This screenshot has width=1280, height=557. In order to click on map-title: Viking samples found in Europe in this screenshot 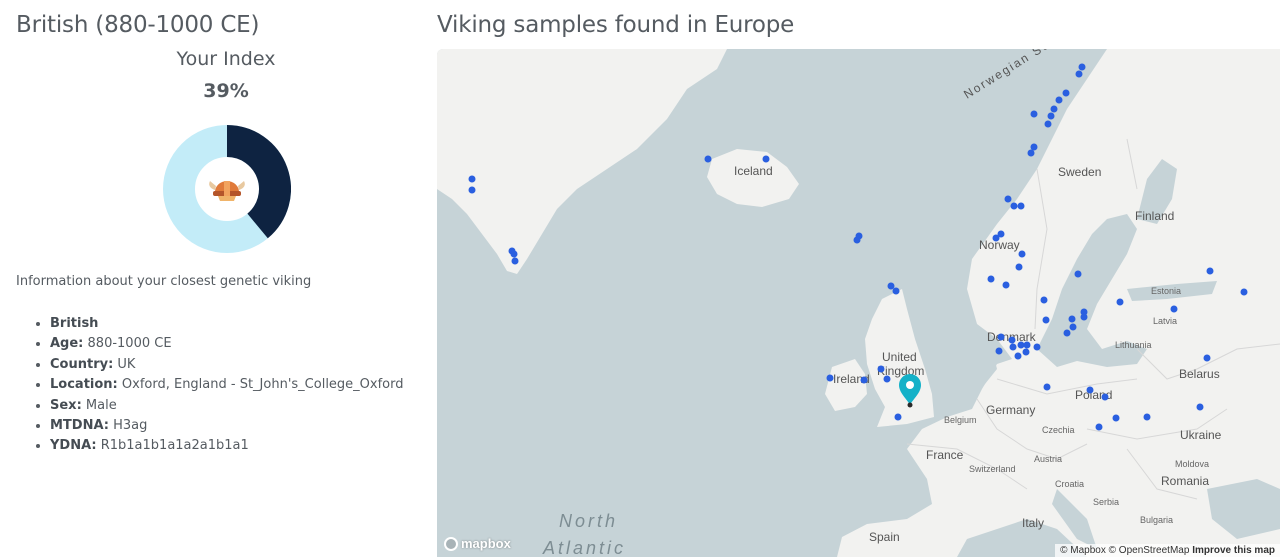, I will do `click(616, 25)`.